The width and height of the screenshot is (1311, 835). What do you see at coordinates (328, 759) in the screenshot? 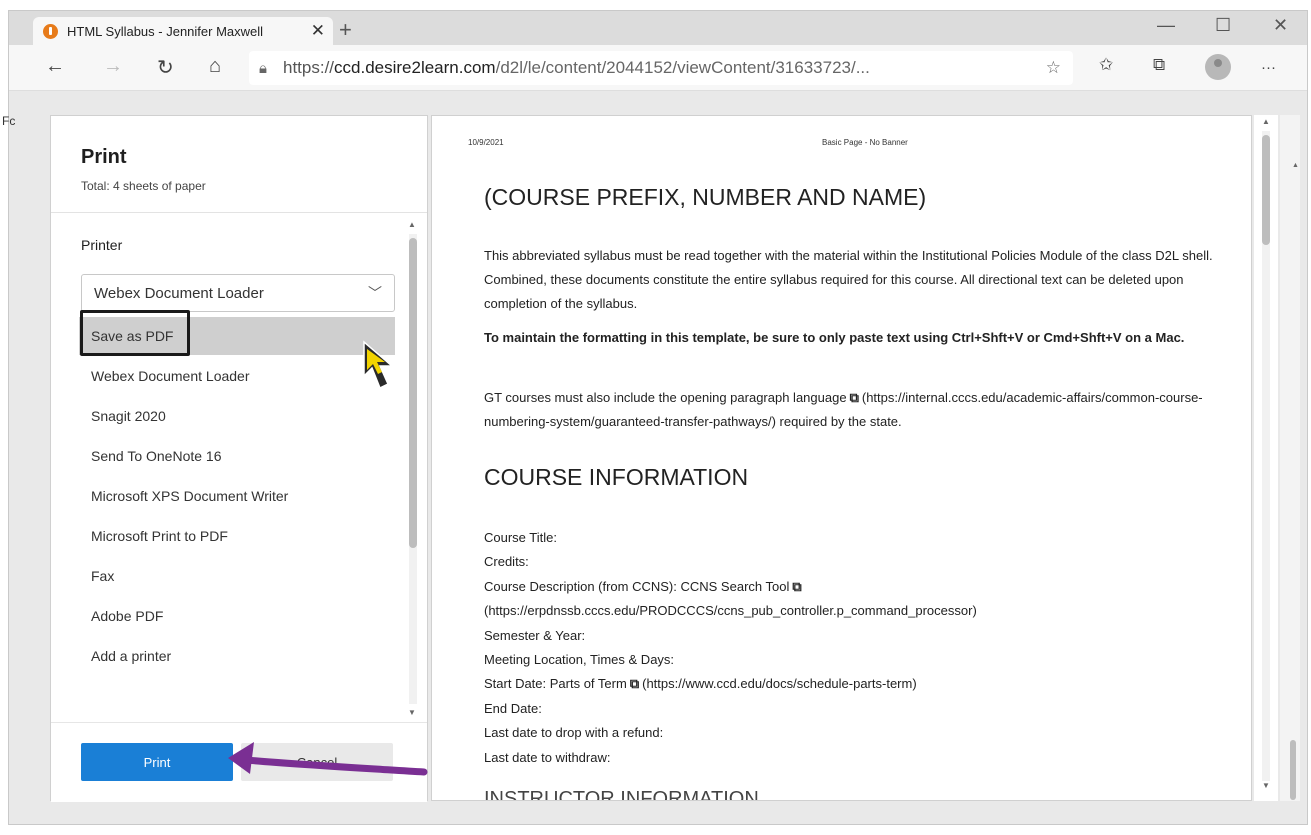
I see `purple-arrow-annotation` at bounding box center [328, 759].